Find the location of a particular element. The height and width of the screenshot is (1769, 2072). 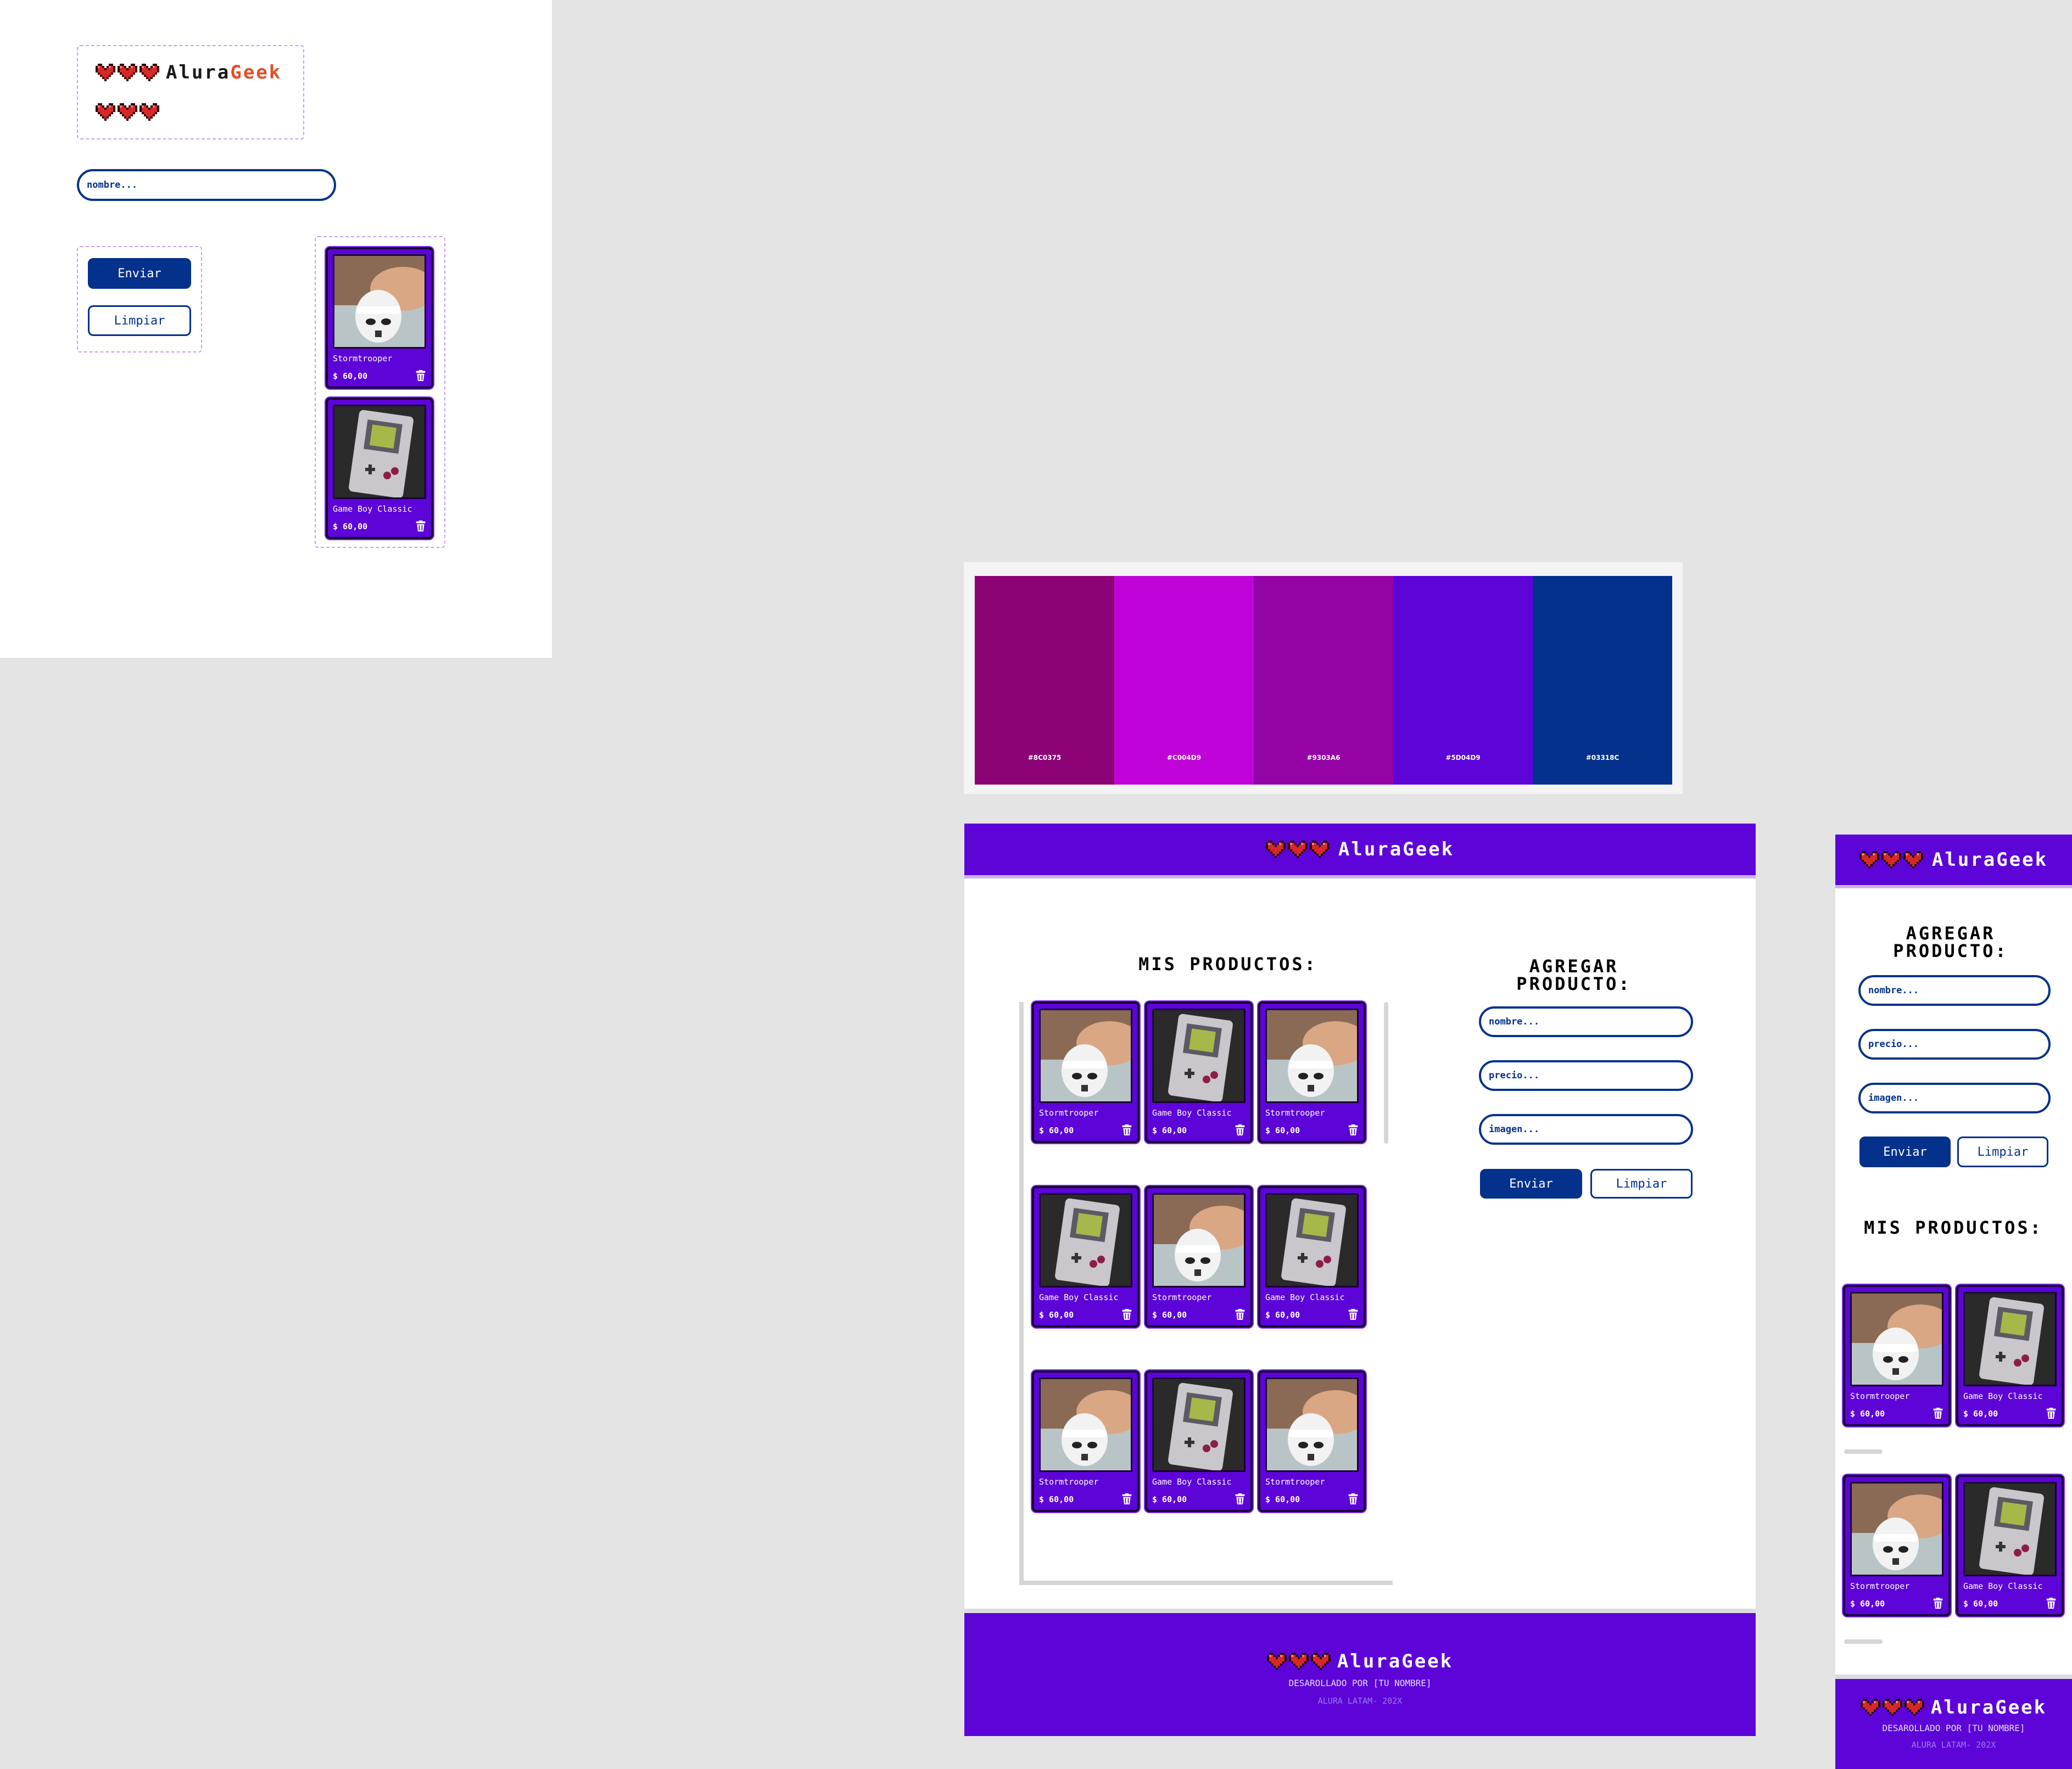

submit-button-component: Enviar is located at coordinates (140, 273).